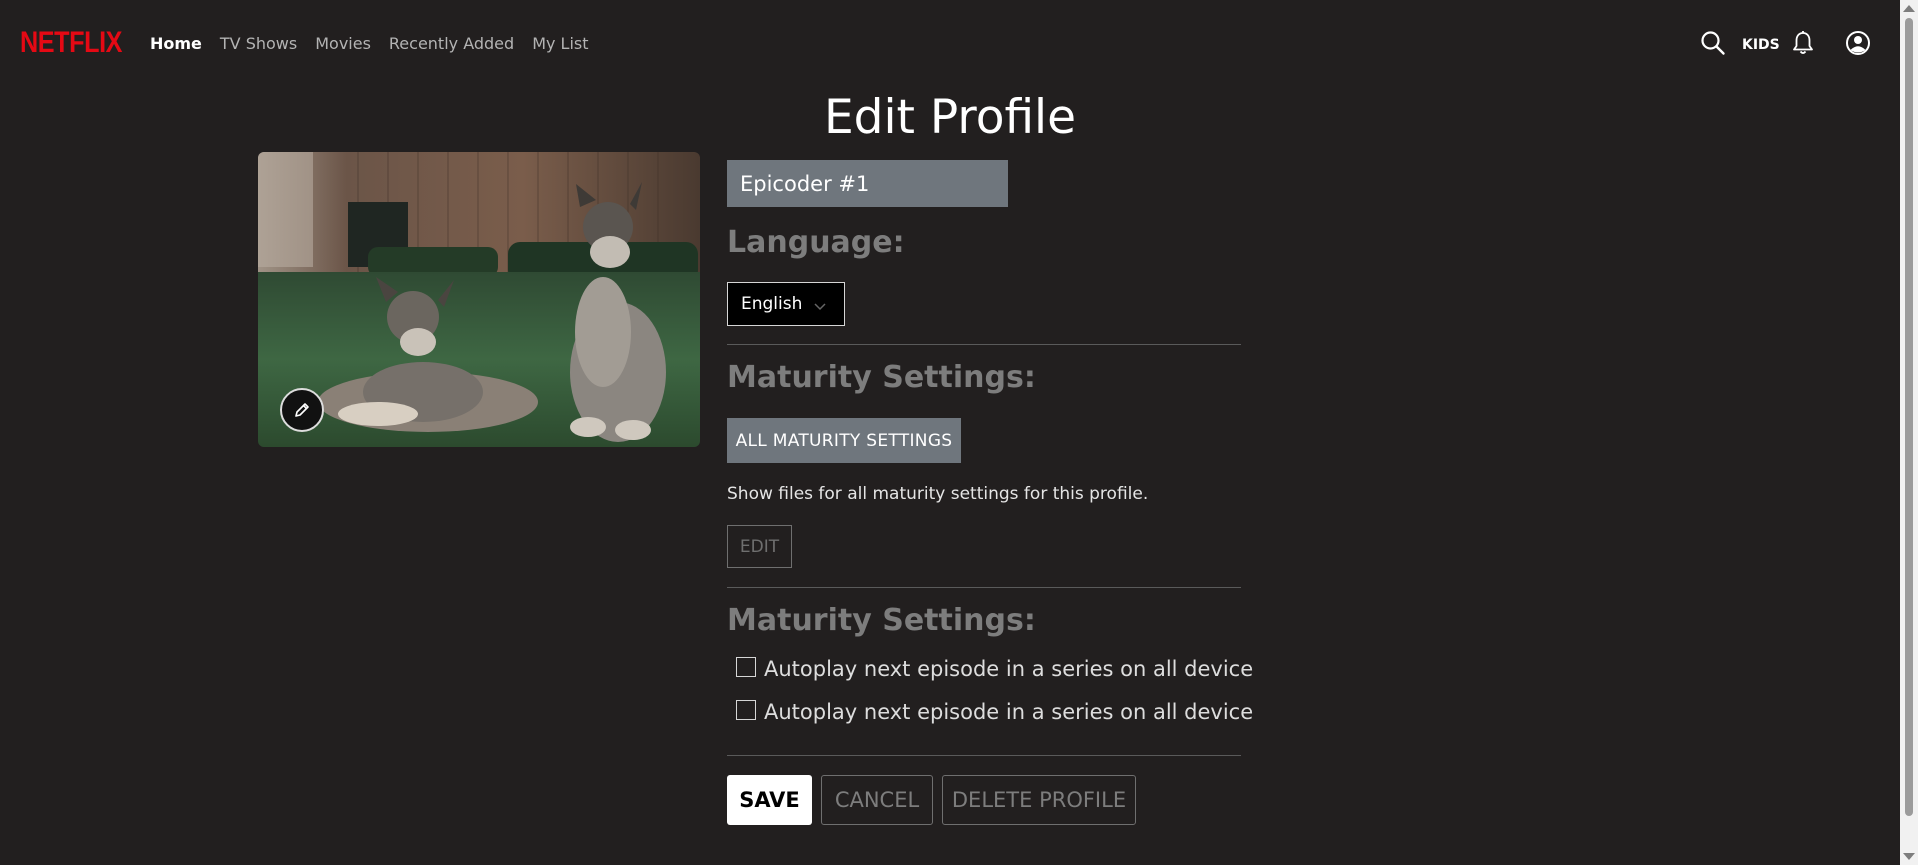 Image resolution: width=1918 pixels, height=865 pixels. What do you see at coordinates (881, 620) in the screenshot?
I see `autoplay-settings-label: Maturity Settings:` at bounding box center [881, 620].